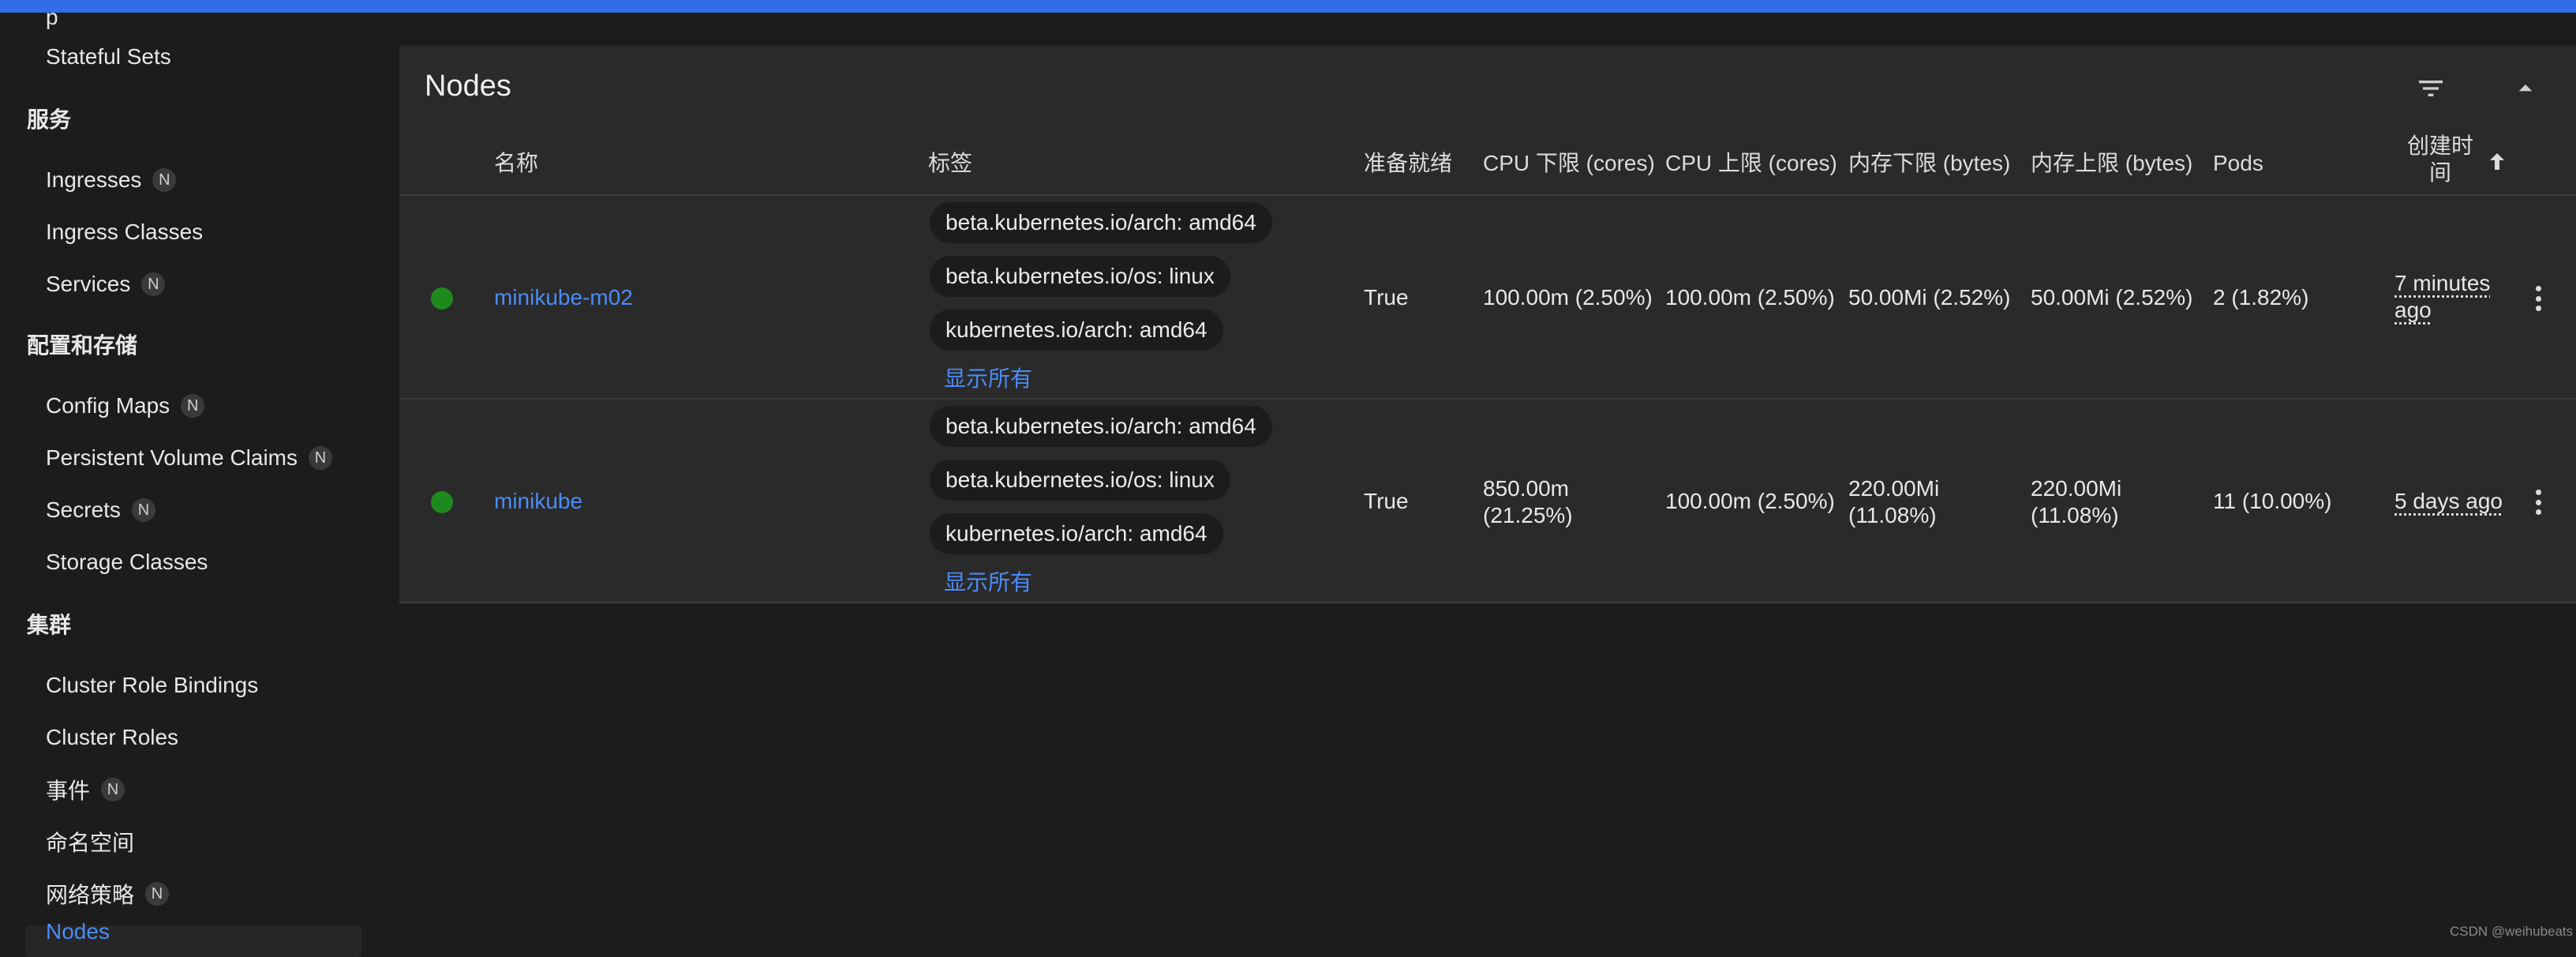 This screenshot has height=957, width=2576. I want to click on mem-limits-value: 50.00Mi (2.52%), so click(2111, 297).